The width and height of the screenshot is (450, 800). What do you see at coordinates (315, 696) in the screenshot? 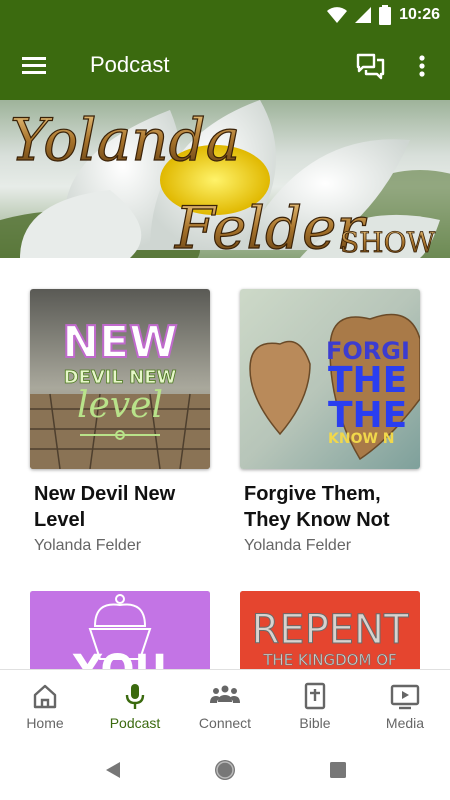
I see `bible-icon` at bounding box center [315, 696].